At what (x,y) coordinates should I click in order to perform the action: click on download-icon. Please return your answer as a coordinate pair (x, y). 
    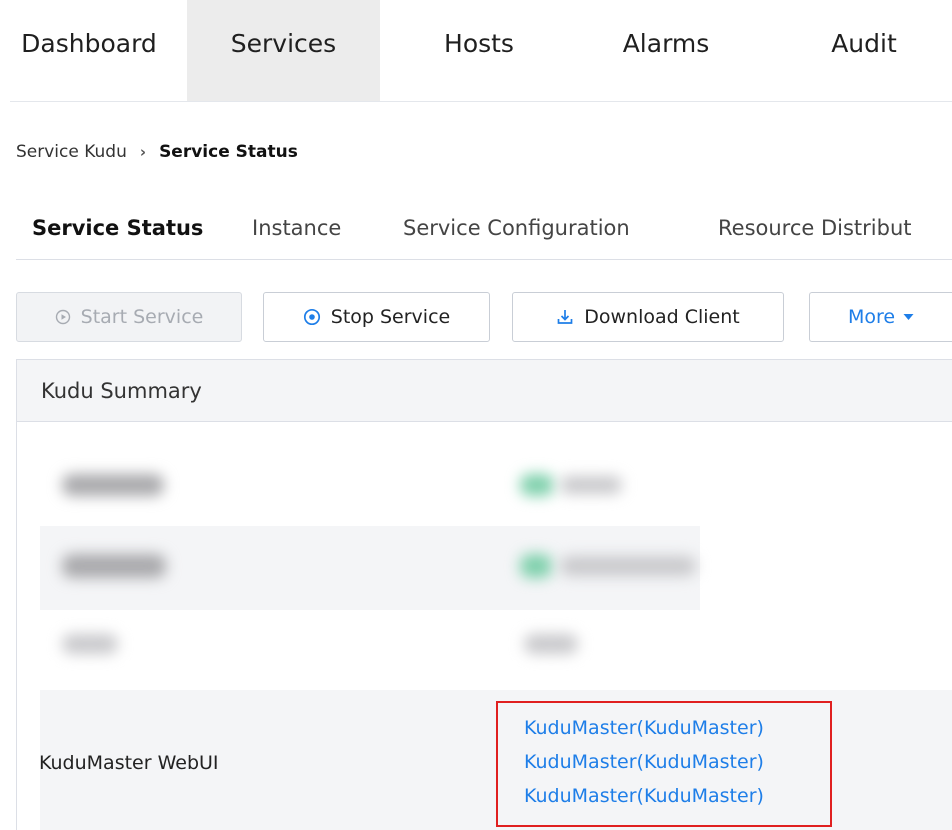
    Looking at the image, I should click on (565, 317).